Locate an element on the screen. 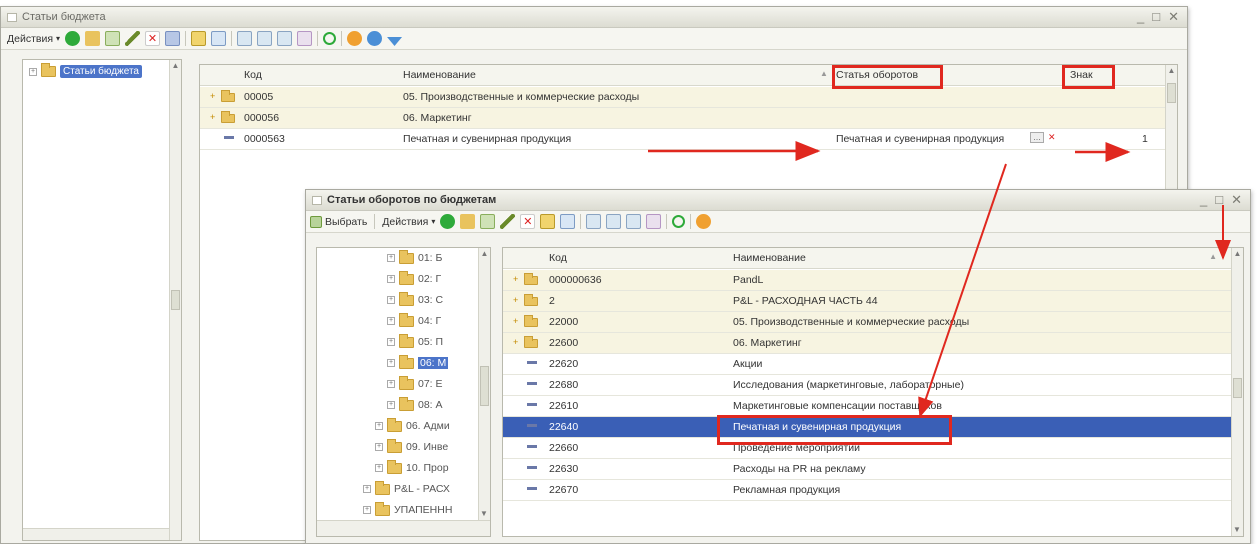 The height and width of the screenshot is (544, 1259). cell-code: 22000 is located at coordinates (563, 322).